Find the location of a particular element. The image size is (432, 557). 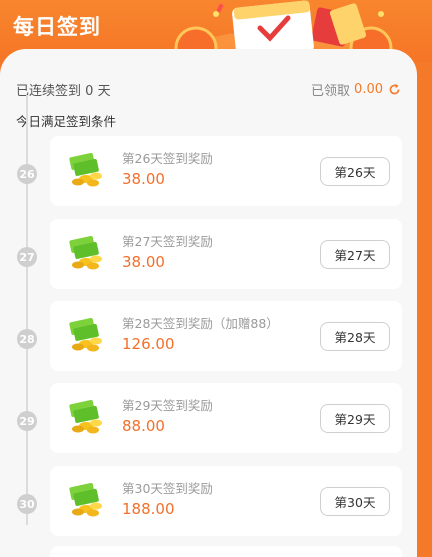

day-button-28: 第28天 is located at coordinates (355, 336).